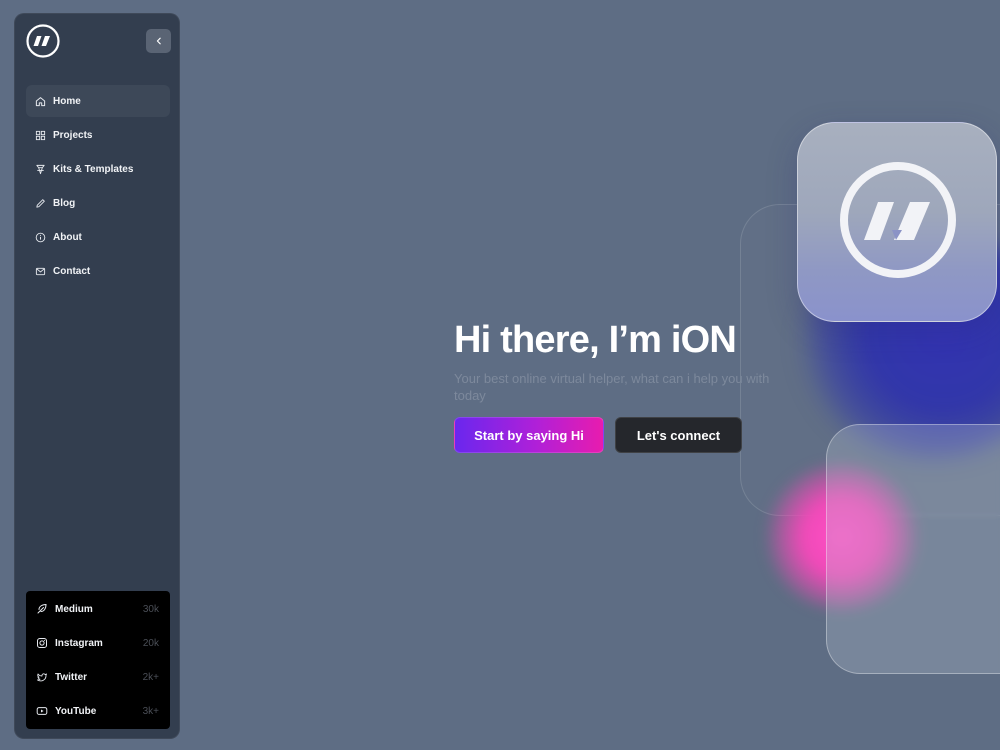 The image size is (1000, 750). Describe the element at coordinates (40, 271) in the screenshot. I see `mail-icon` at that location.